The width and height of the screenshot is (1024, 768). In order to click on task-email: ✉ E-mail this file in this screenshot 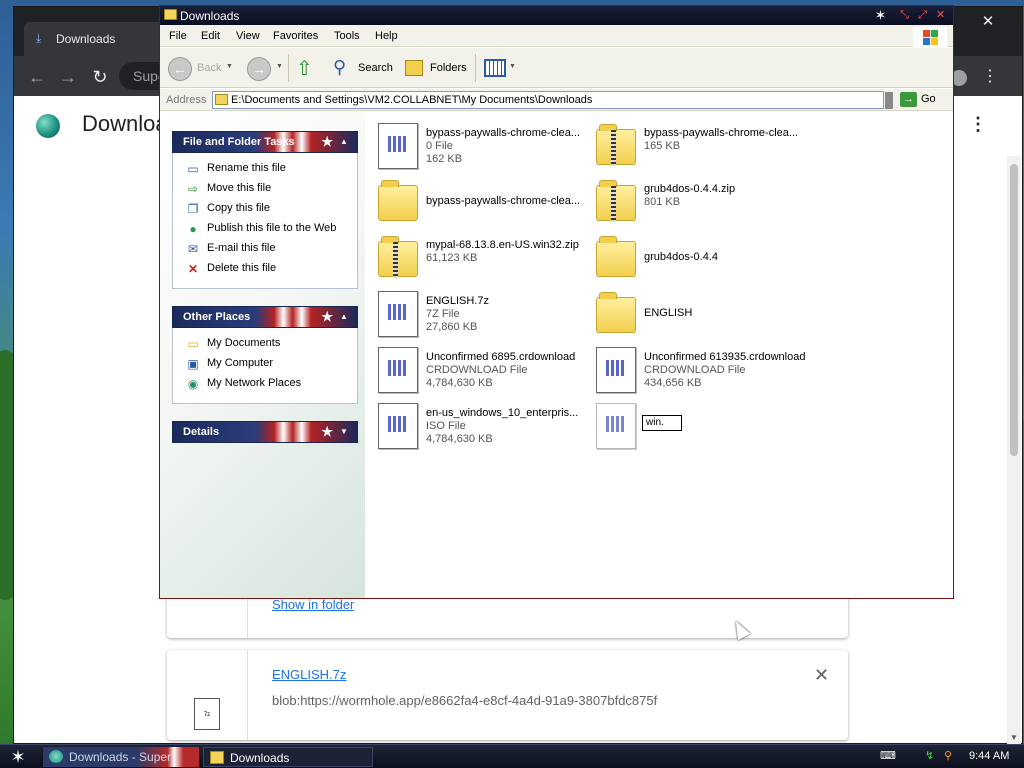, I will do `click(229, 250)`.